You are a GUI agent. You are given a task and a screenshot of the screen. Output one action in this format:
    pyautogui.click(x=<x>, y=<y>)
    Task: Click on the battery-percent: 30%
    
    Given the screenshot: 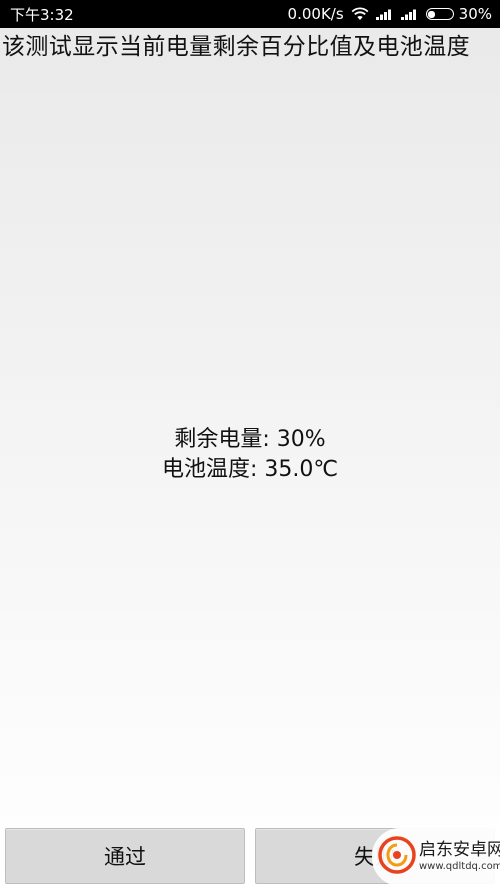 What is the action you would take?
    pyautogui.click(x=475, y=14)
    